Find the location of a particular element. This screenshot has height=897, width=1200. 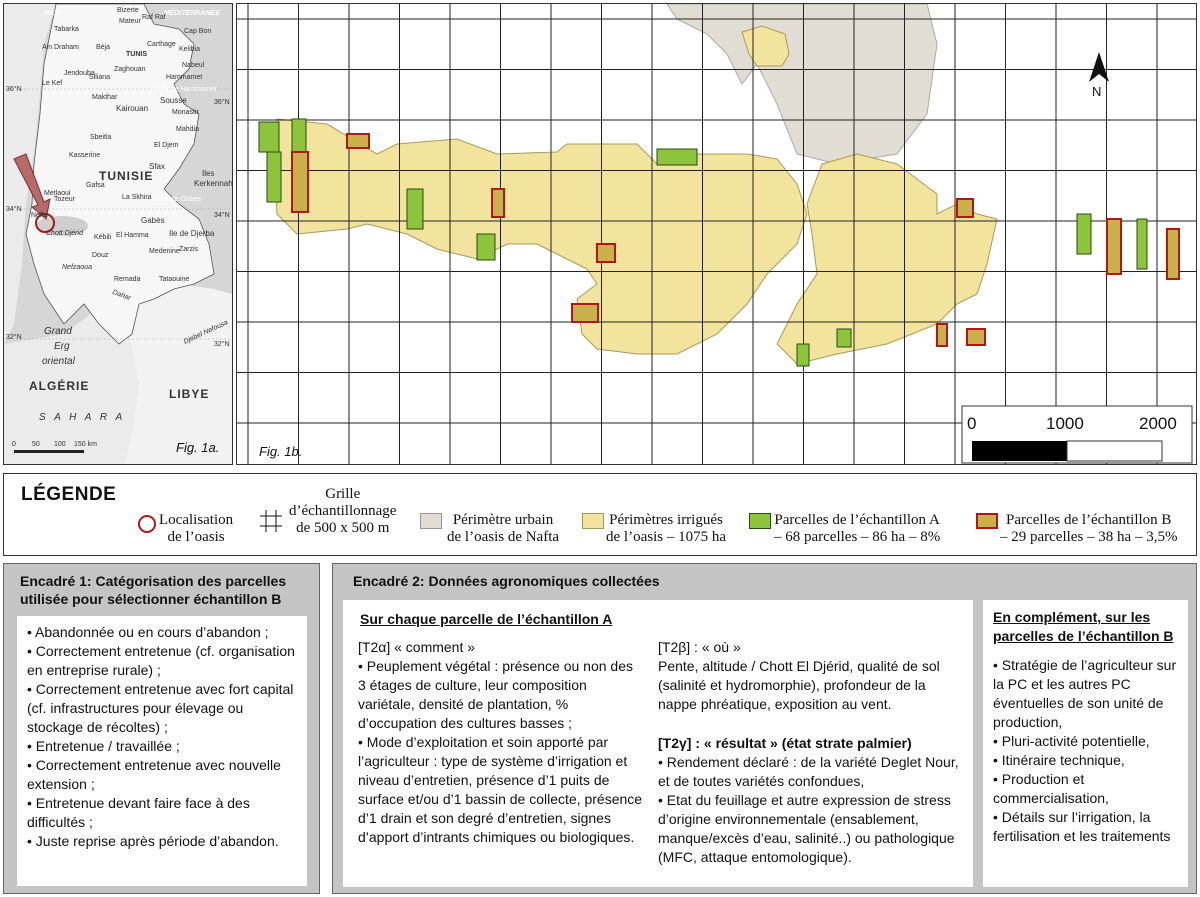

erg-label-1: Grand is located at coordinates (58, 331).